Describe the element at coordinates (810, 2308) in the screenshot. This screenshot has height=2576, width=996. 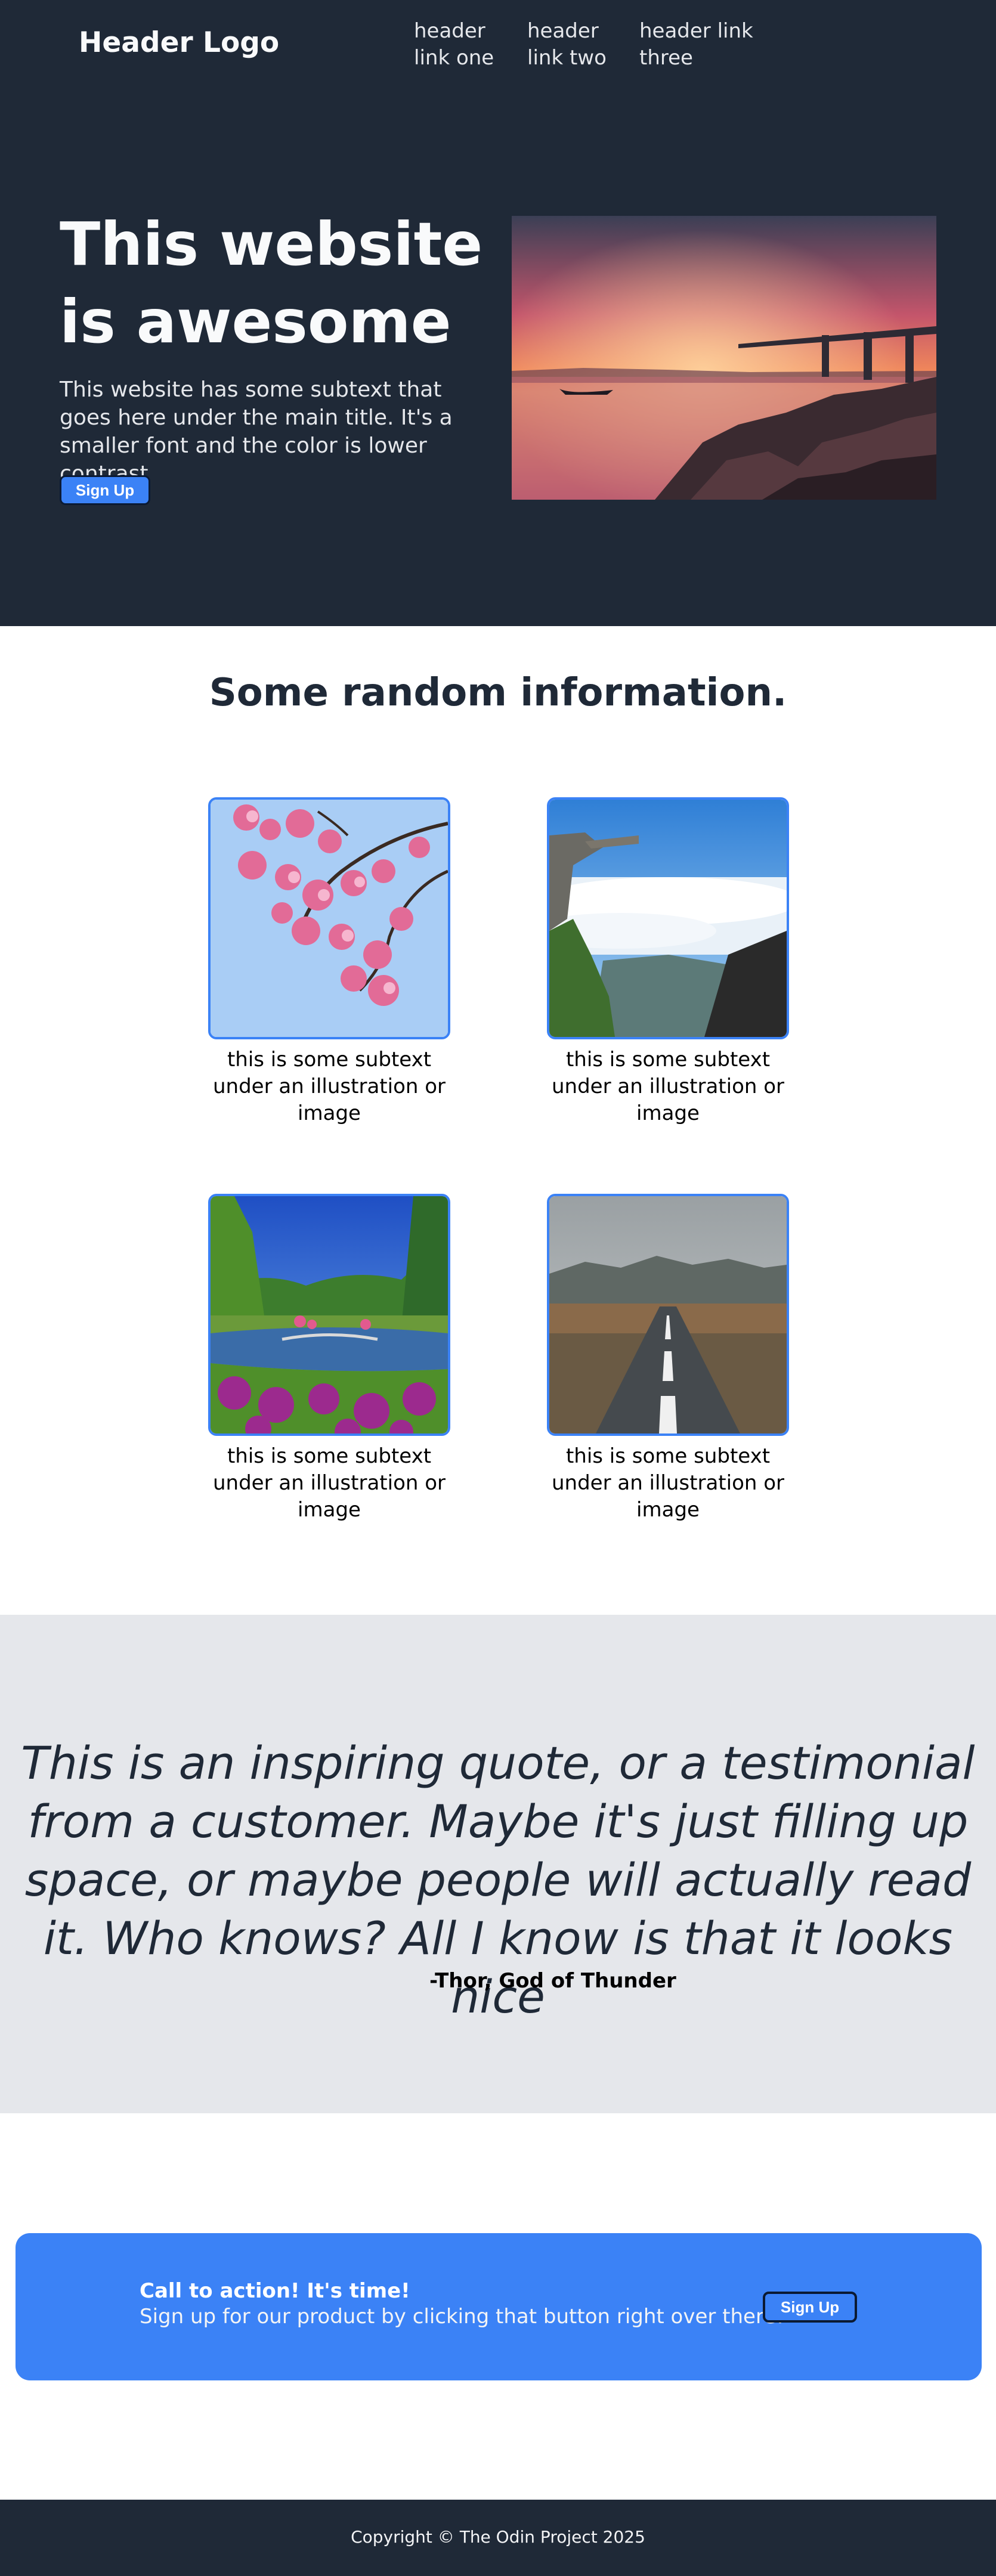
I see `cta-signup-button: Sign Up` at that location.